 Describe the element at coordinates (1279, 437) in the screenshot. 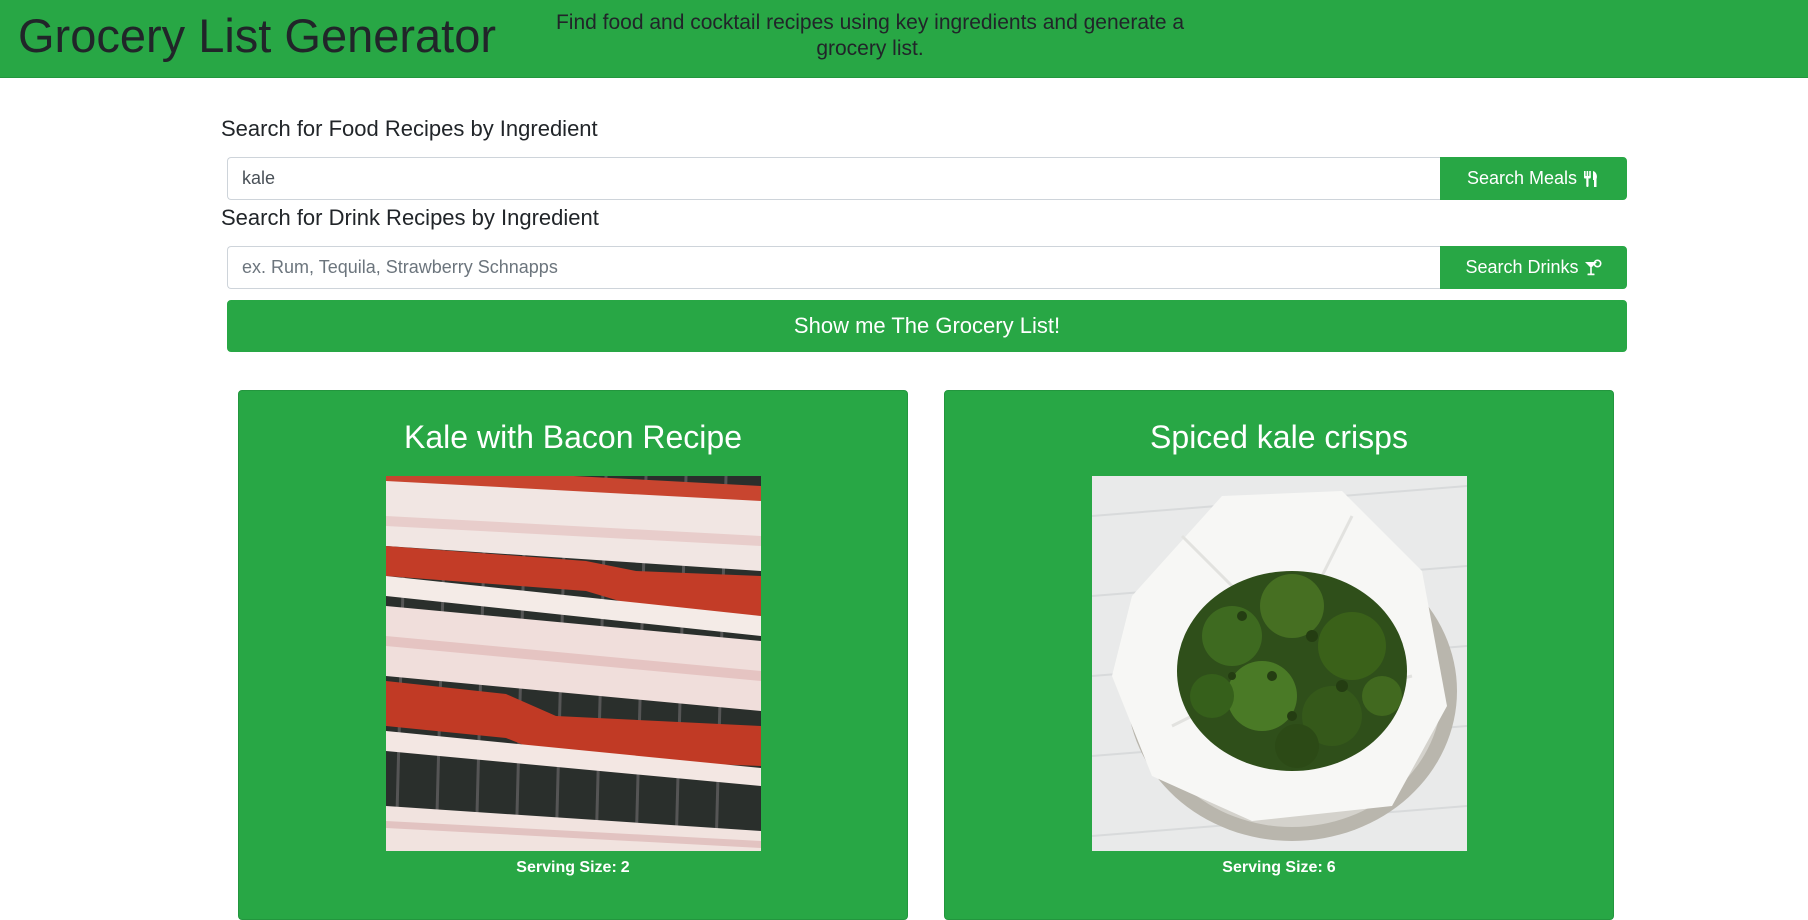

I see `recipe-title: Spiced kale crisps` at that location.